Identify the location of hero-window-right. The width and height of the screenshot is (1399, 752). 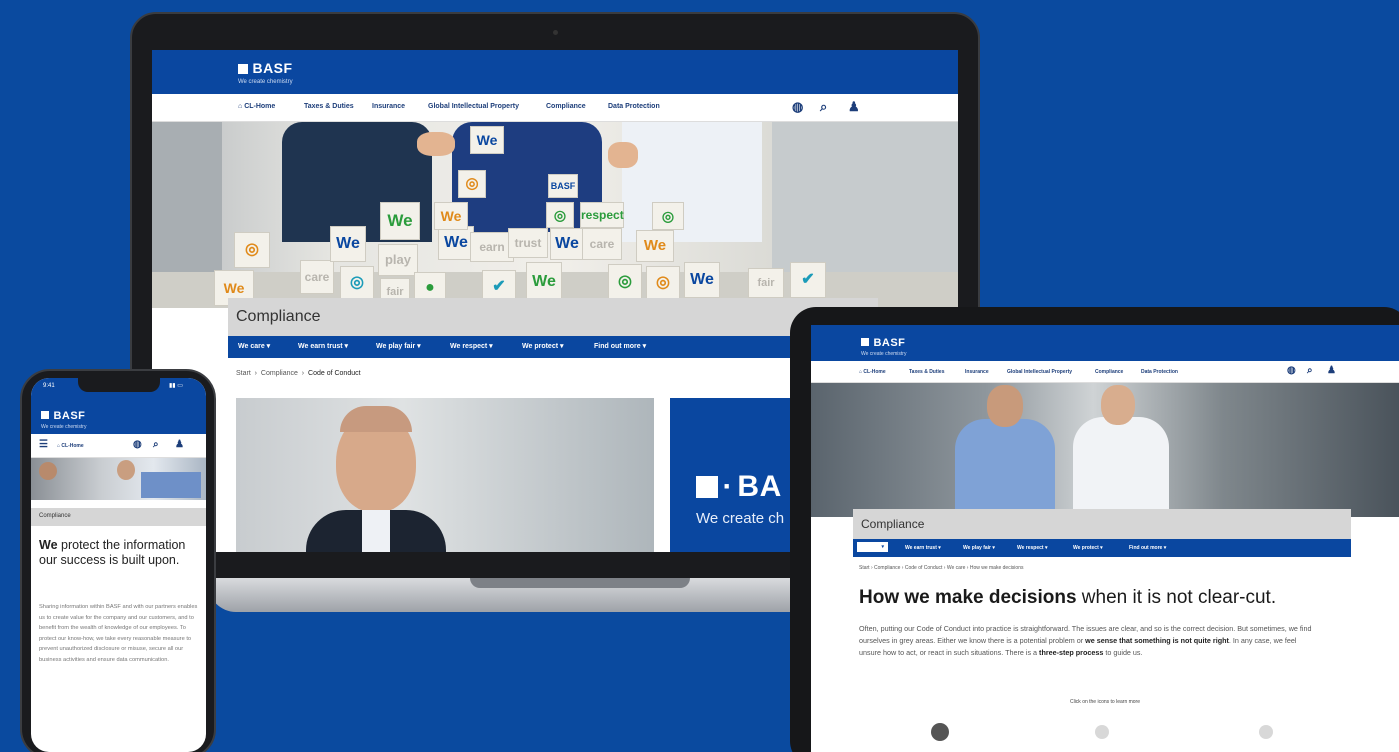
(865, 197).